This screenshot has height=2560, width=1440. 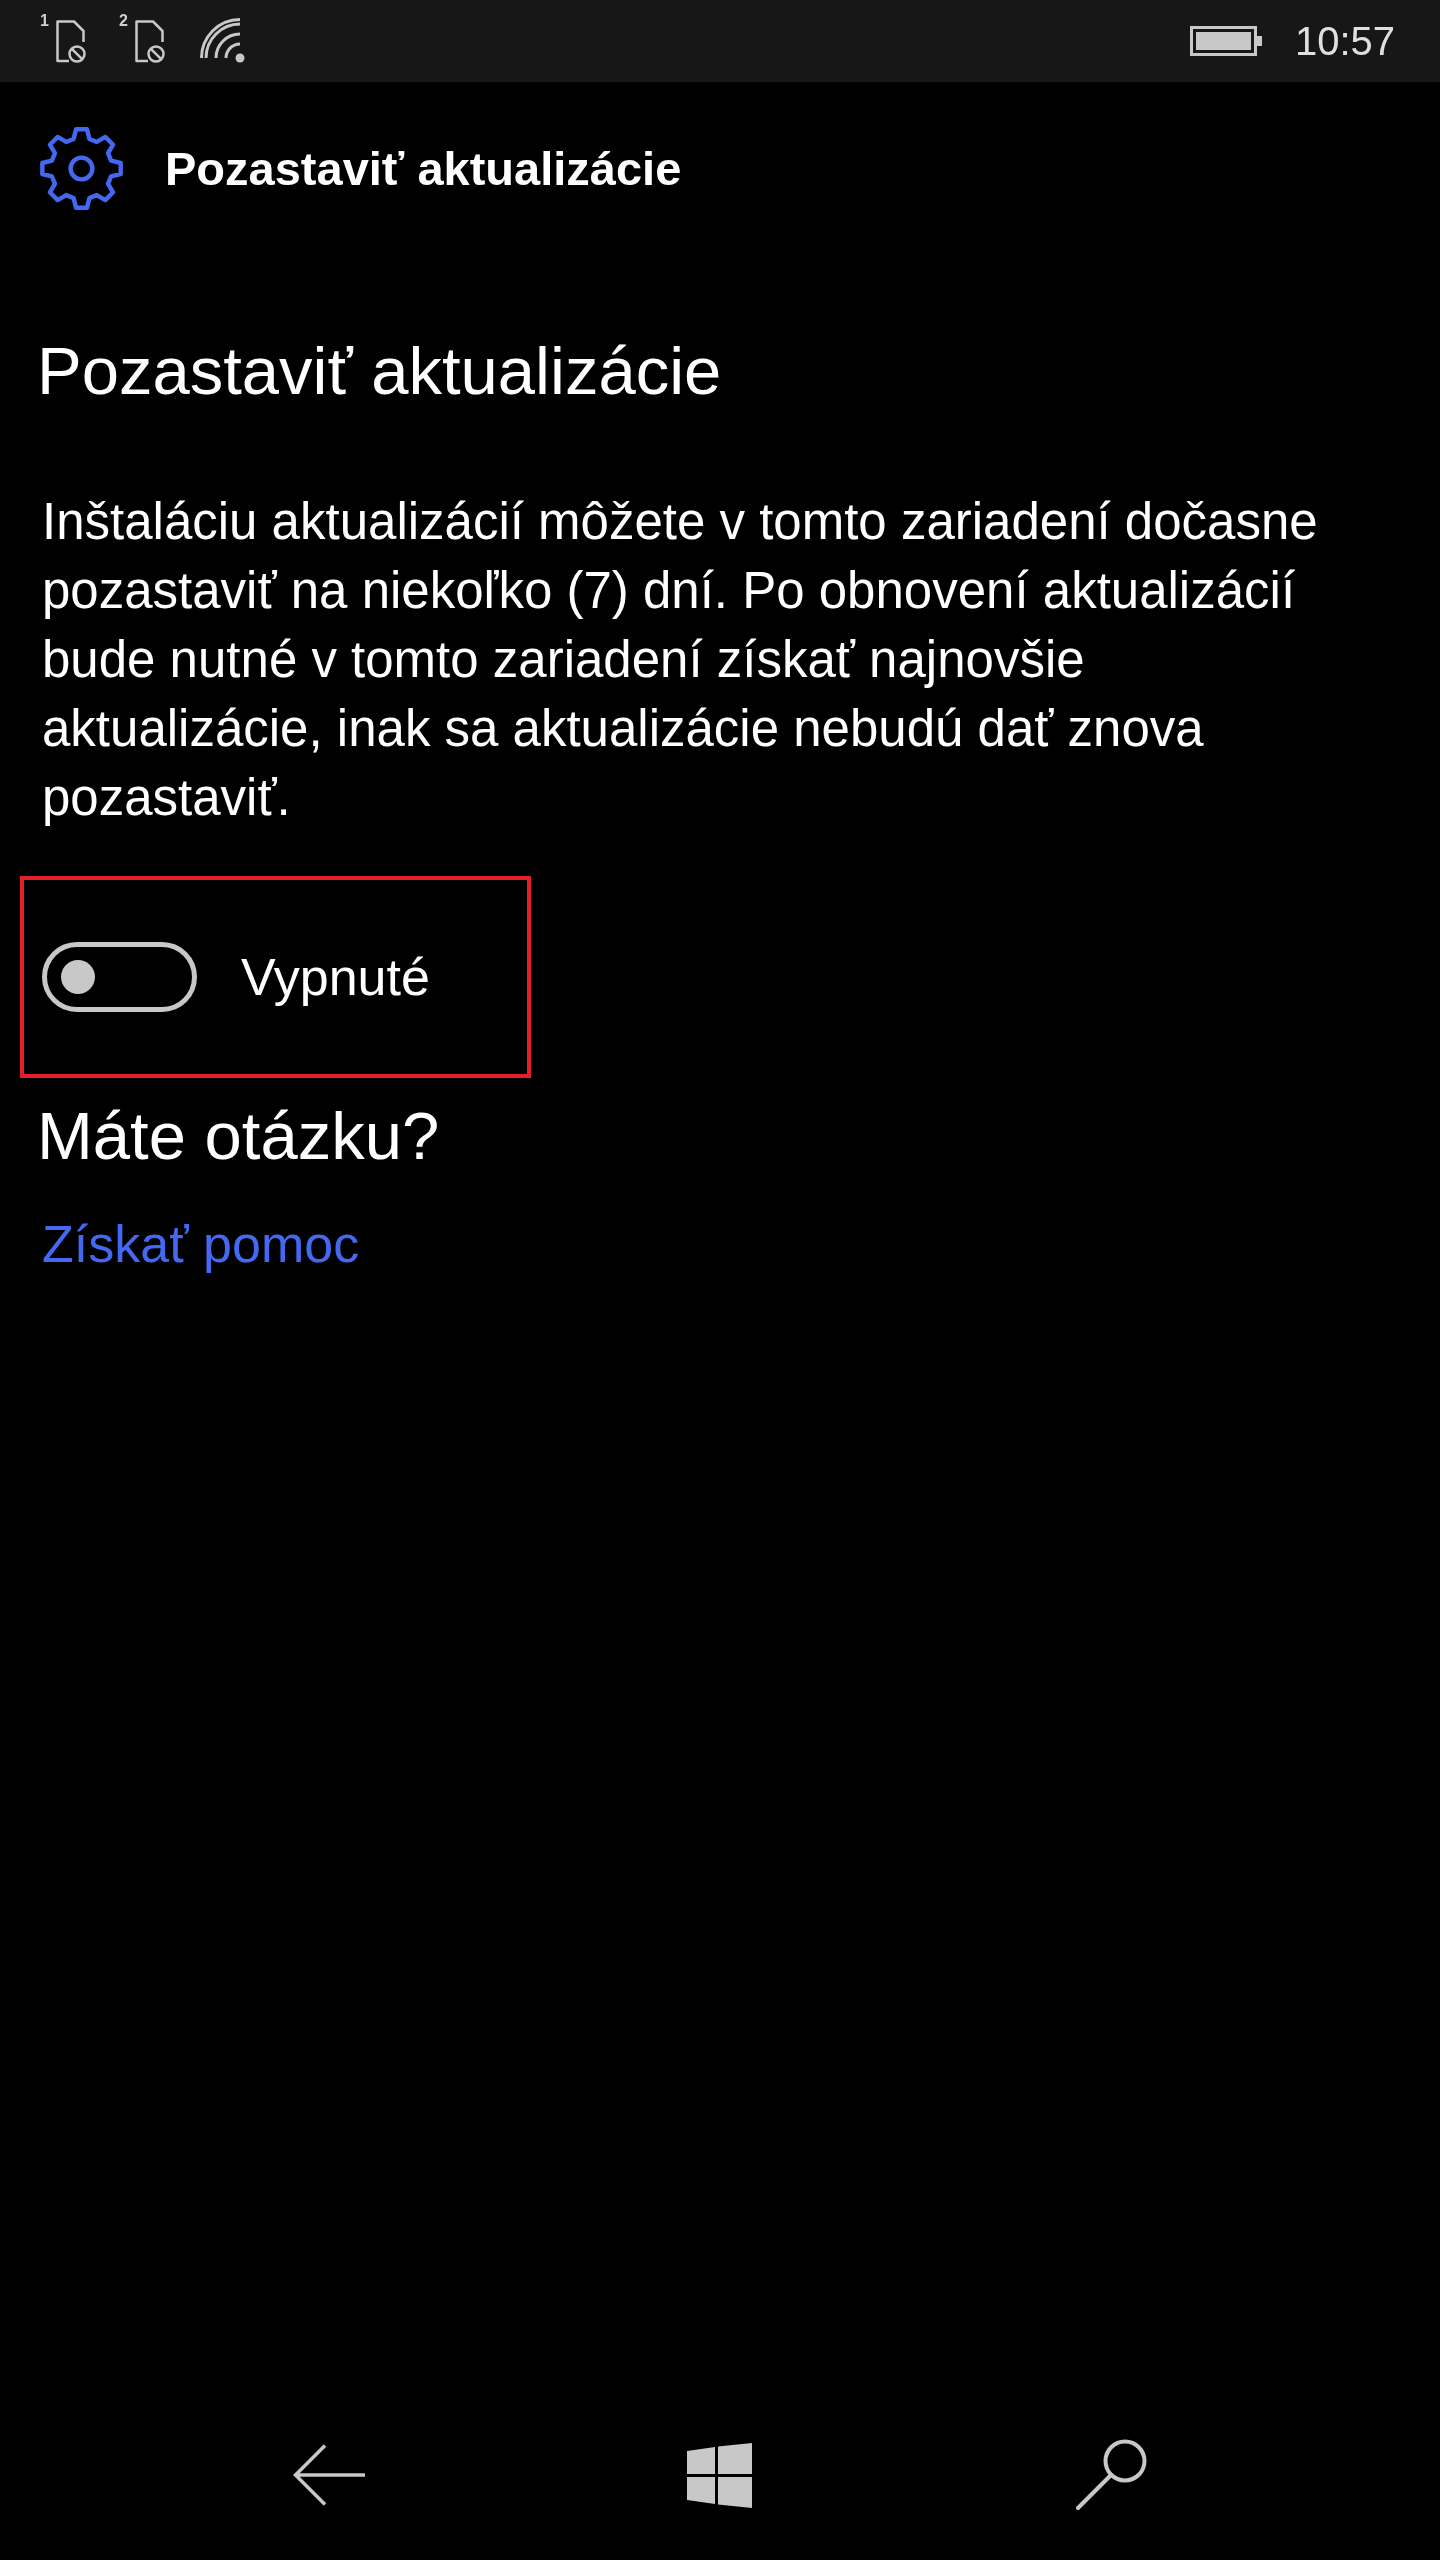 I want to click on help-link: Získať pomoc, so click(x=201, y=1244).